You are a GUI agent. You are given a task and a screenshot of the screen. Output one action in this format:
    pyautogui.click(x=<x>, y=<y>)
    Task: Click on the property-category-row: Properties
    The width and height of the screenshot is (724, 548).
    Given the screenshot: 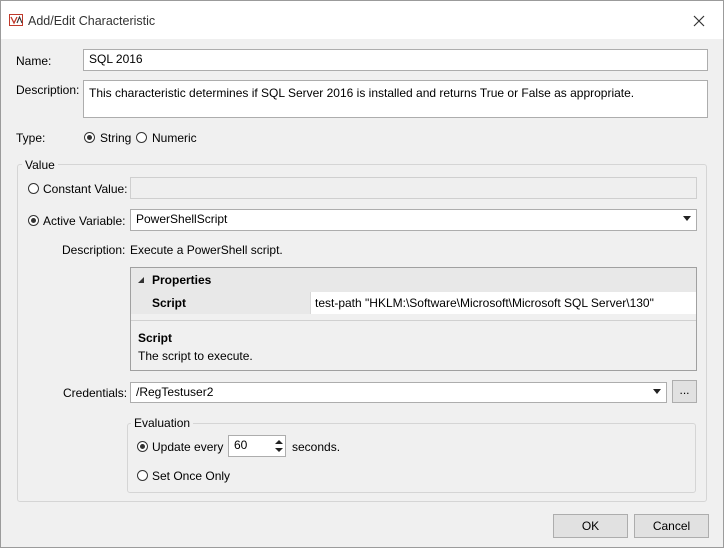 What is the action you would take?
    pyautogui.click(x=413, y=280)
    